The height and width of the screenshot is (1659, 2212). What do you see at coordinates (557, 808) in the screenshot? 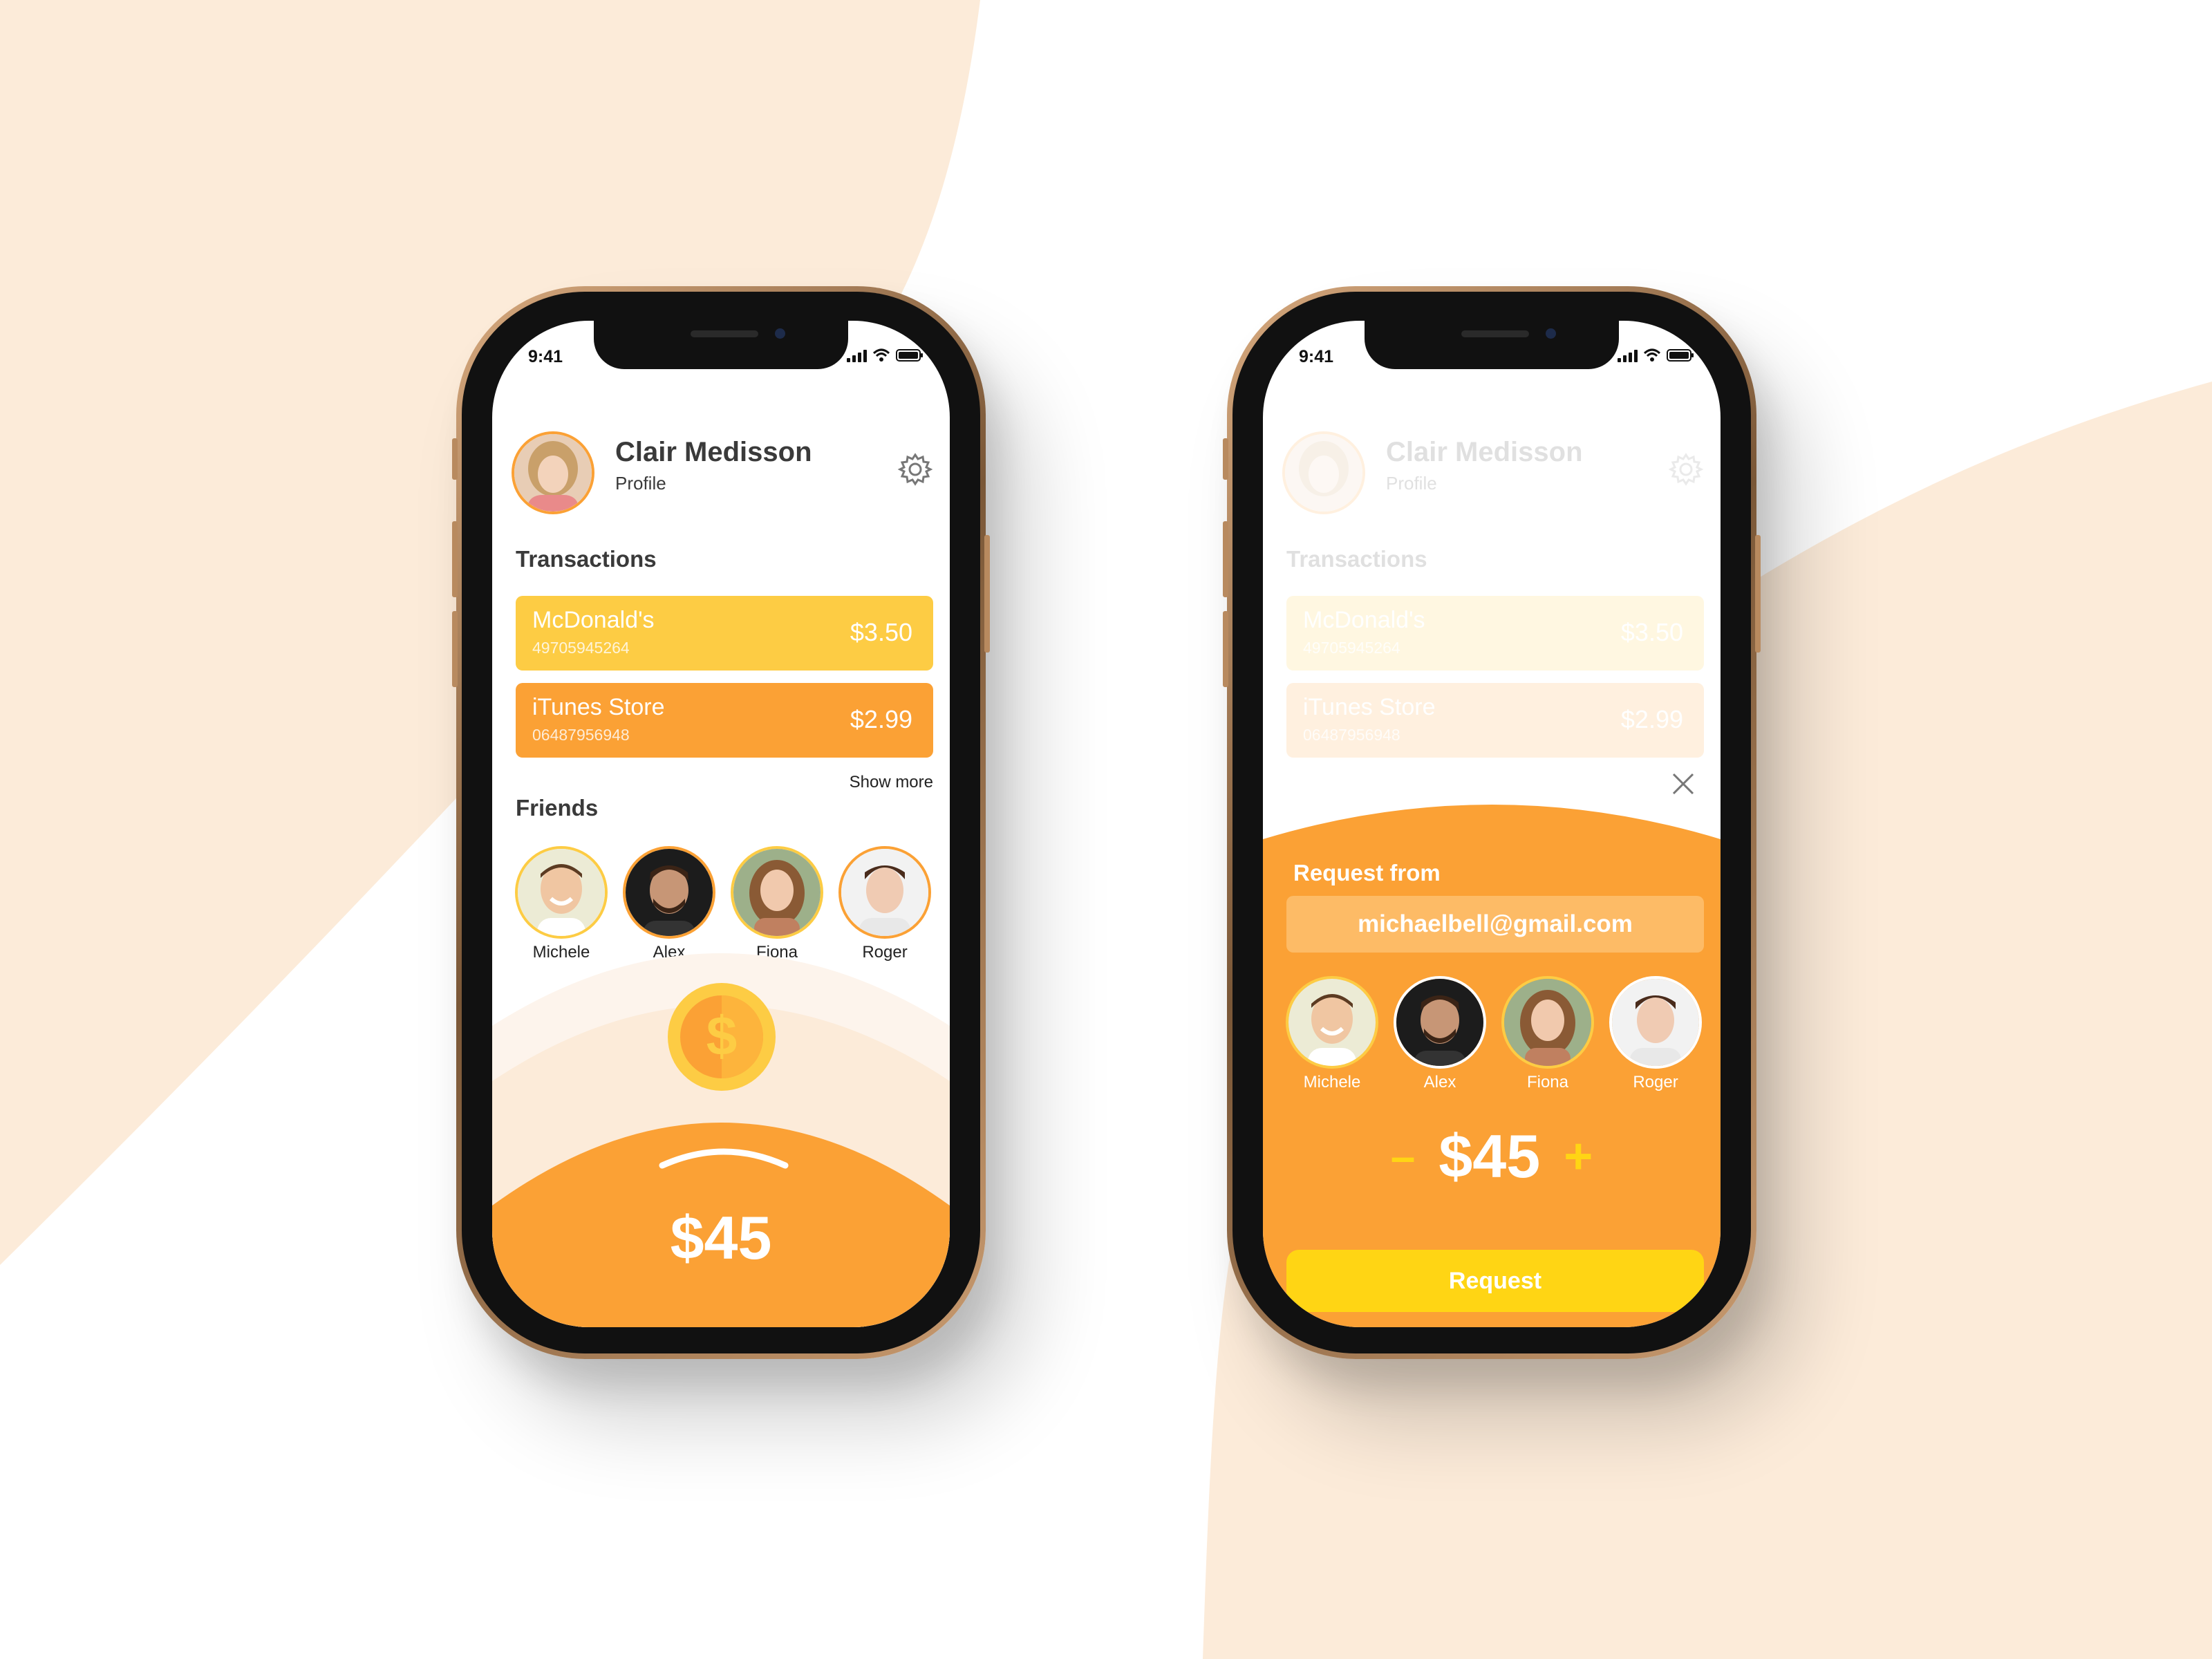
I see `friends-title: Friends` at bounding box center [557, 808].